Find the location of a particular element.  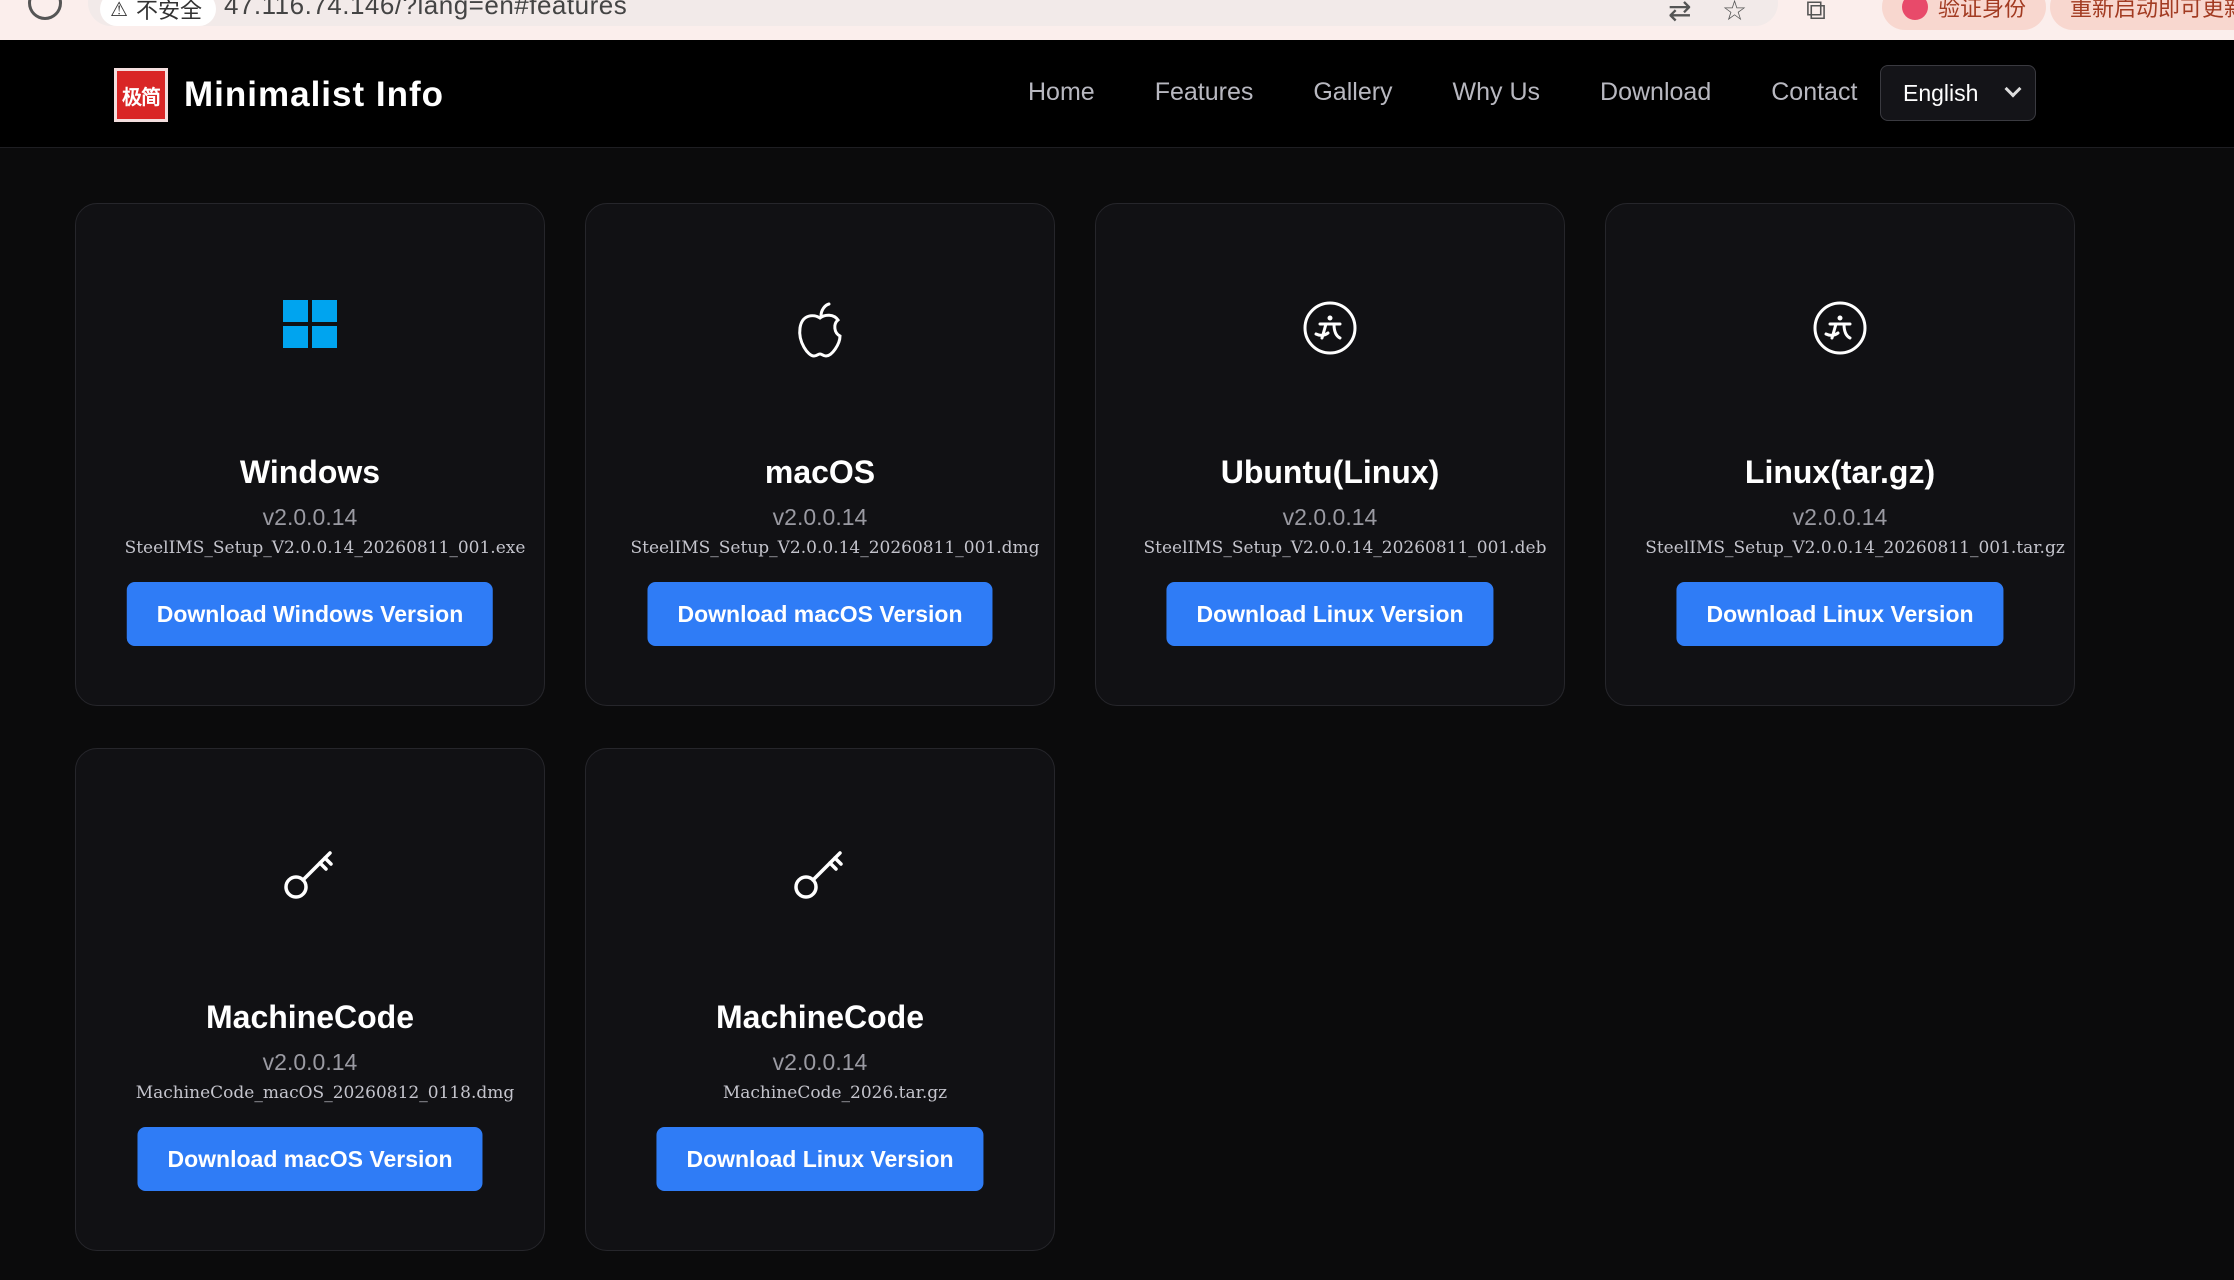

chevron-down-icon is located at coordinates (2013, 89).